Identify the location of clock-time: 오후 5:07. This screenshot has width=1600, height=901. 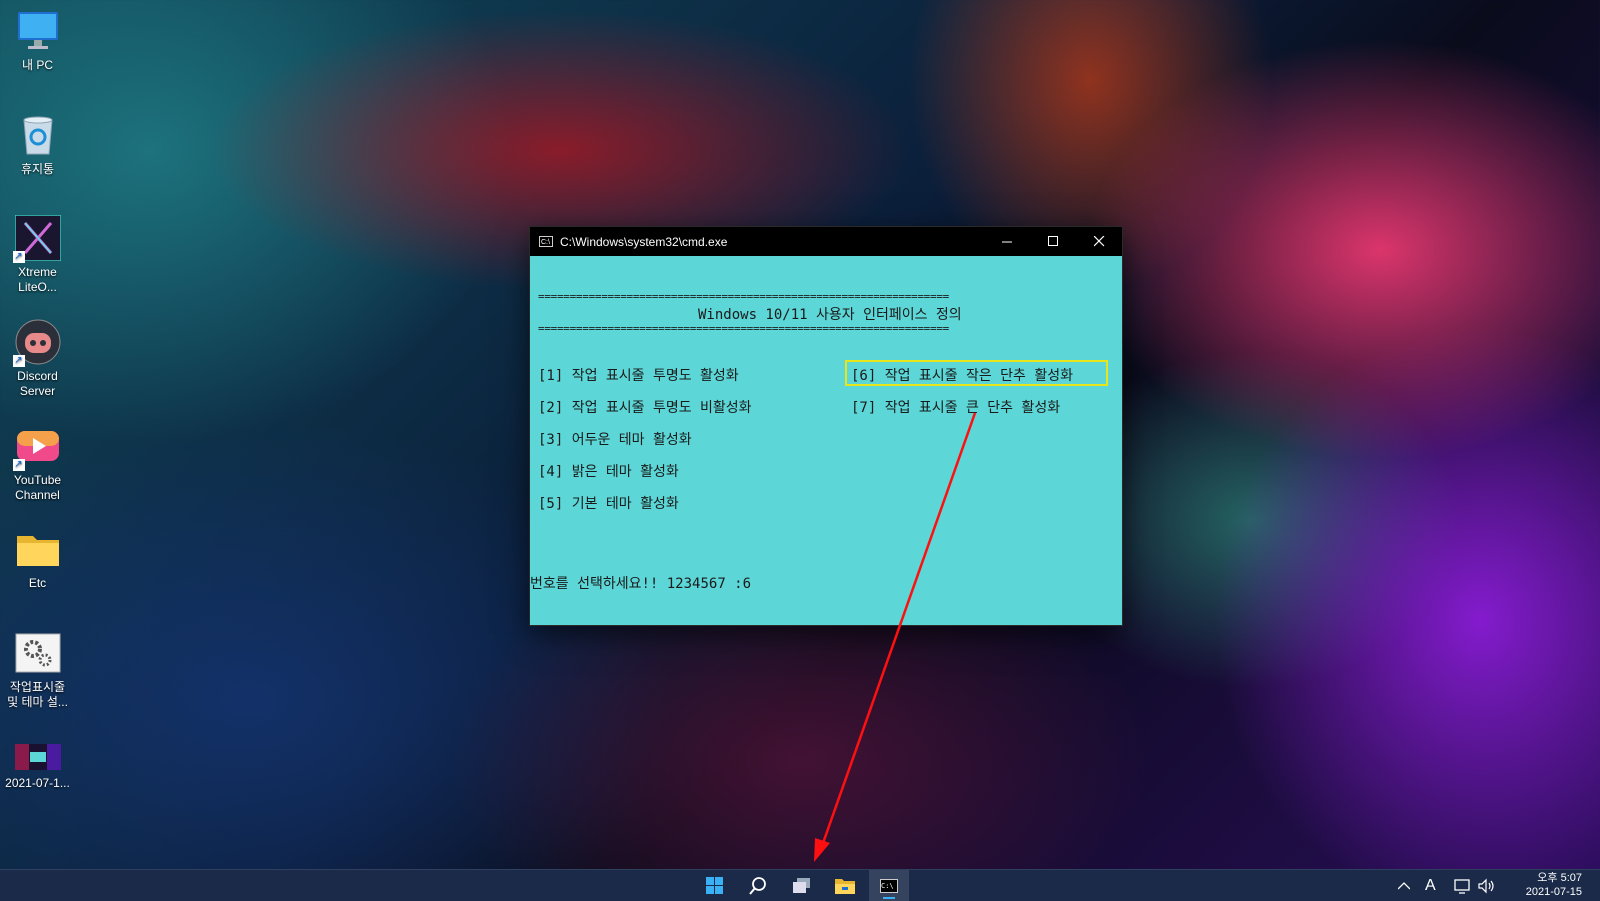
(1559, 878).